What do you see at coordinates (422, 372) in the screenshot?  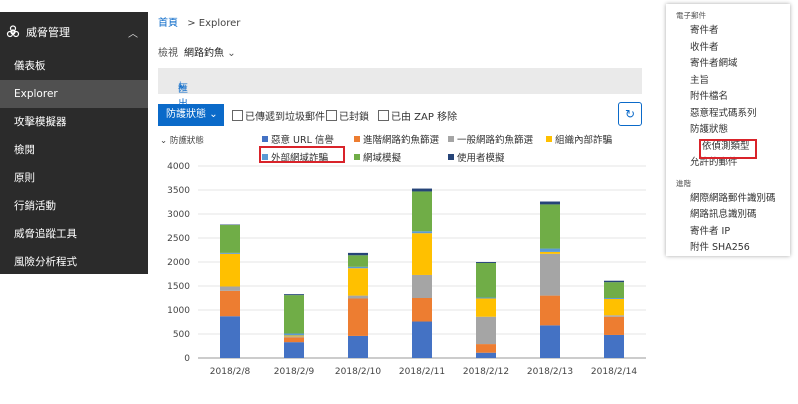 I see `x-tick-label: 2018/2/11` at bounding box center [422, 372].